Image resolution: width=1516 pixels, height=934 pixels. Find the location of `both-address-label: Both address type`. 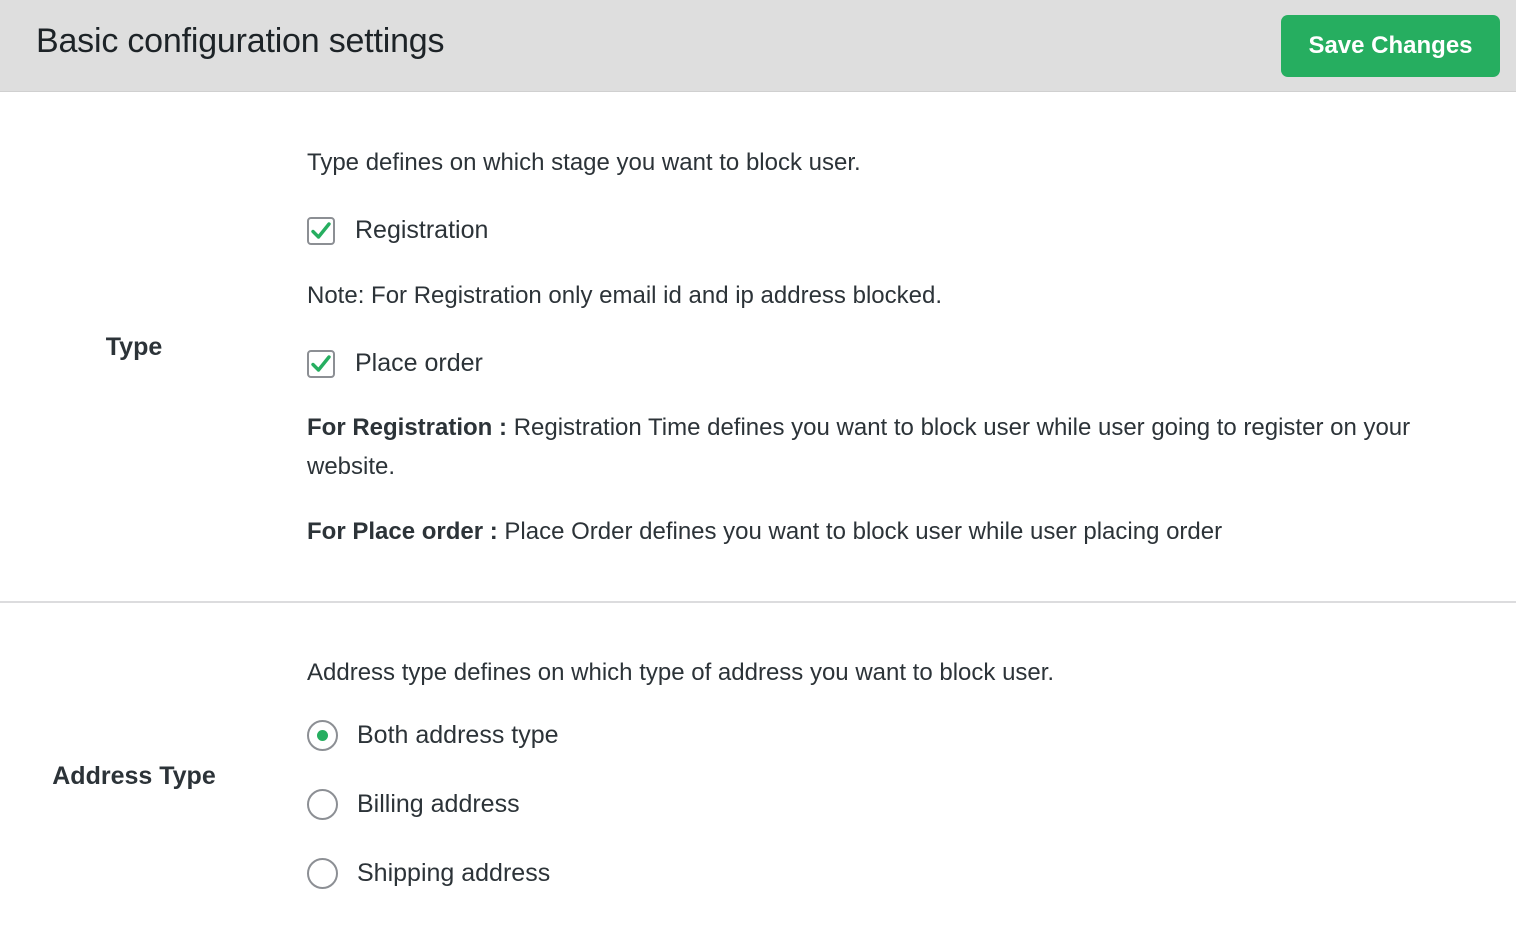

both-address-label: Both address type is located at coordinates (458, 735).